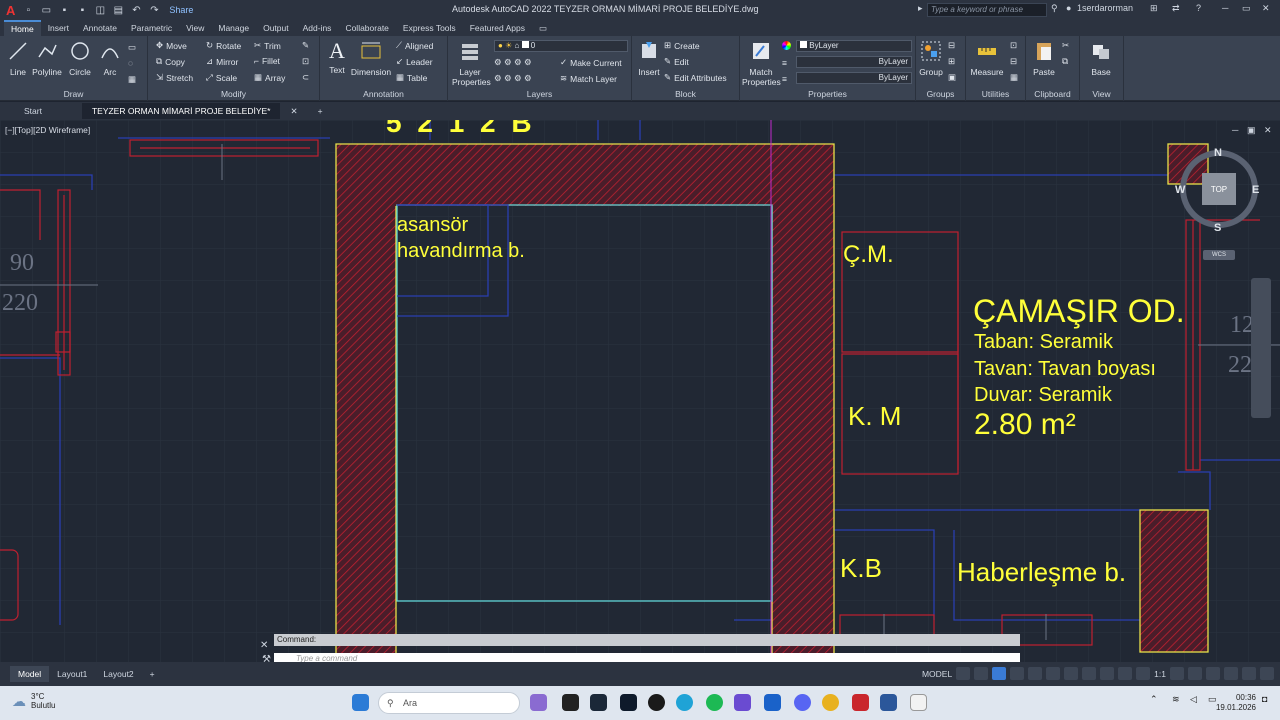  Describe the element at coordinates (195, 28) in the screenshot. I see `tab-view: View` at that location.